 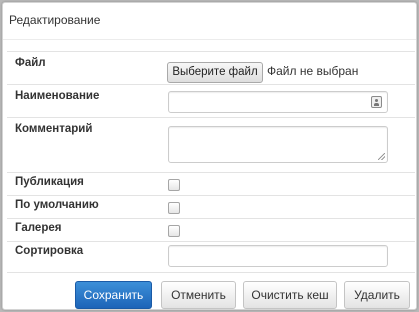 What do you see at coordinates (278, 144) in the screenshot?
I see `comment-textarea` at bounding box center [278, 144].